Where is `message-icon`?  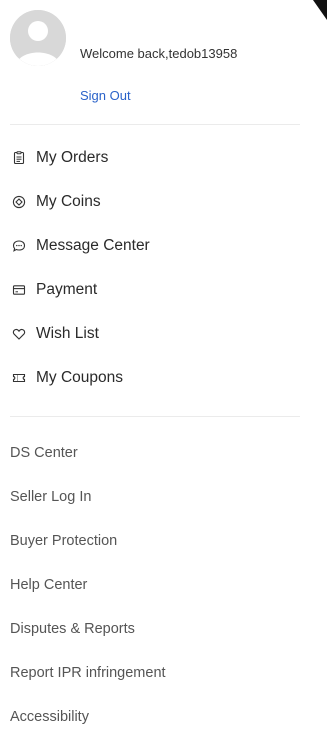
message-icon is located at coordinates (19, 246).